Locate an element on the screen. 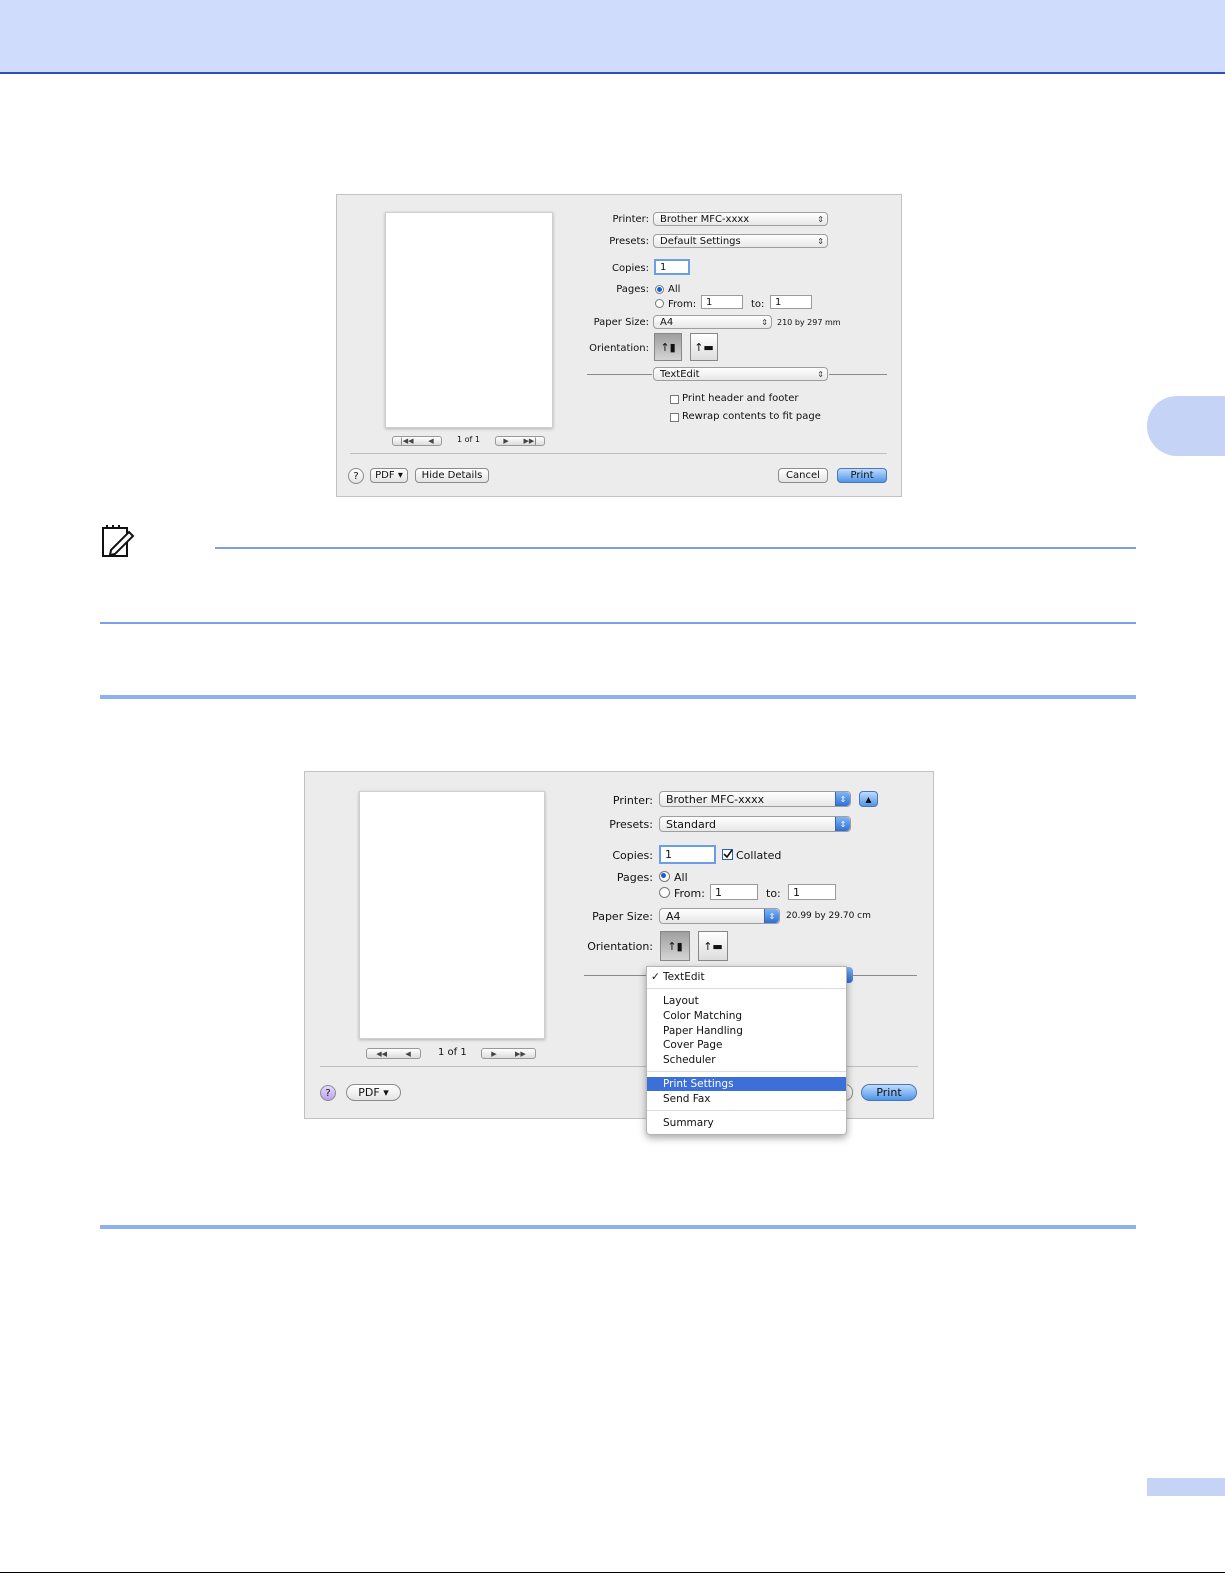 Image resolution: width=1225 pixels, height=1581 pixels. cancel-button: Cancel is located at coordinates (803, 475).